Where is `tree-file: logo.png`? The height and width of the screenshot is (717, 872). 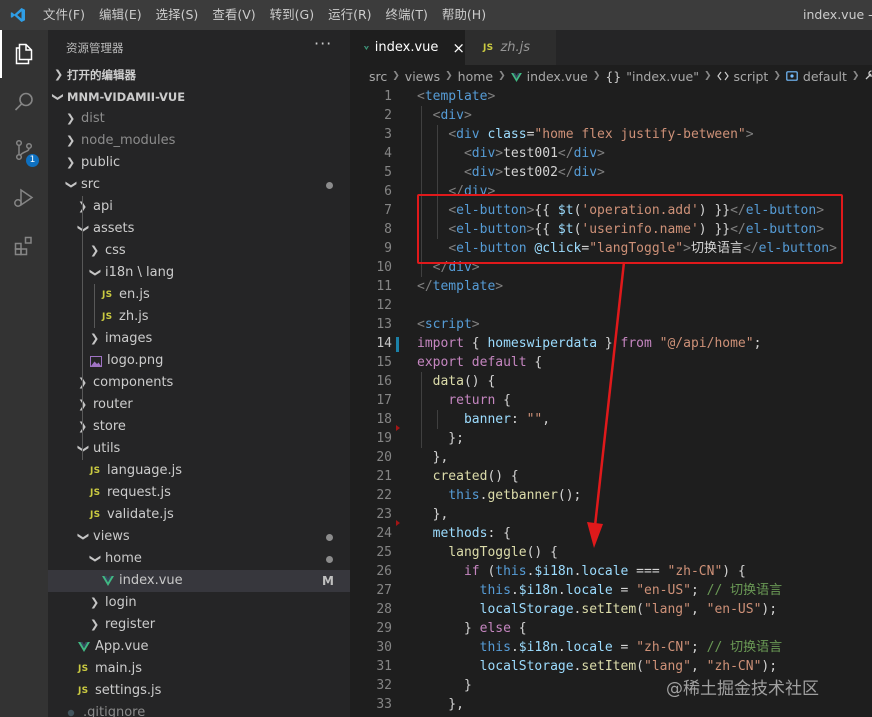
tree-file: logo.png is located at coordinates (199, 361).